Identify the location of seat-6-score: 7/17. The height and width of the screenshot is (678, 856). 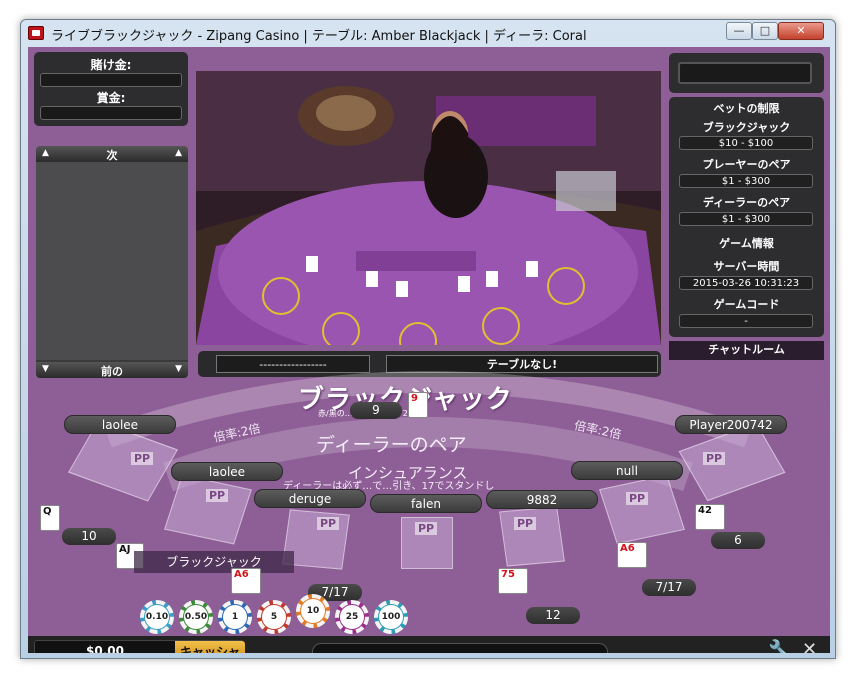
(669, 587).